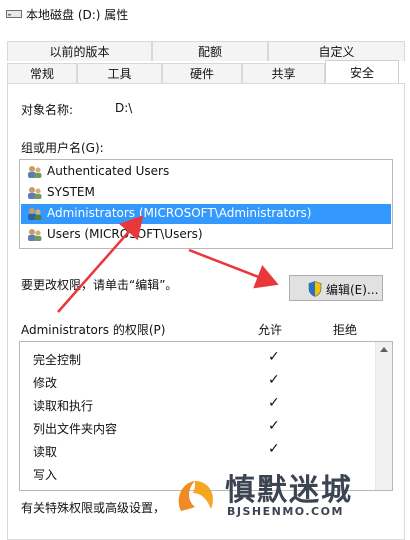  Describe the element at coordinates (196, 496) in the screenshot. I see `watermark-logo-icon` at that location.